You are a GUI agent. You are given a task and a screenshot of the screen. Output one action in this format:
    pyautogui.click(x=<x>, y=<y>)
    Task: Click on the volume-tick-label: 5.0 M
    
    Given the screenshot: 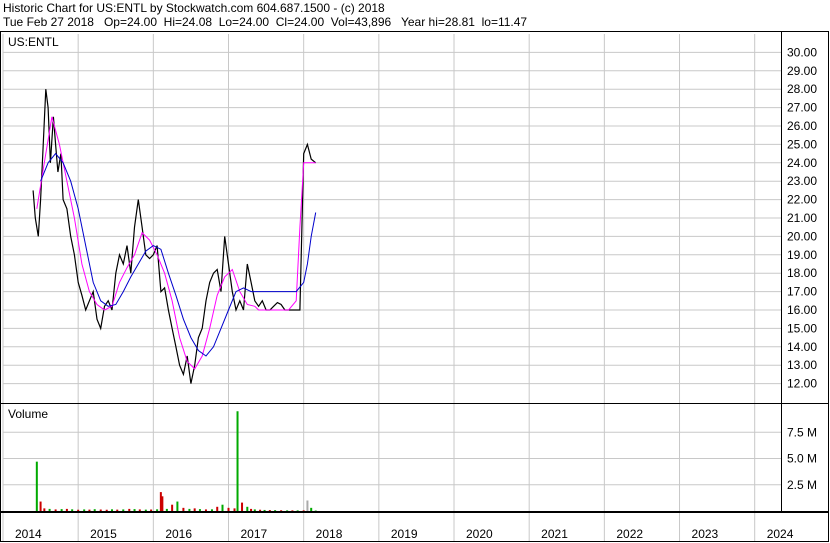 What is the action you would take?
    pyautogui.click(x=802, y=459)
    